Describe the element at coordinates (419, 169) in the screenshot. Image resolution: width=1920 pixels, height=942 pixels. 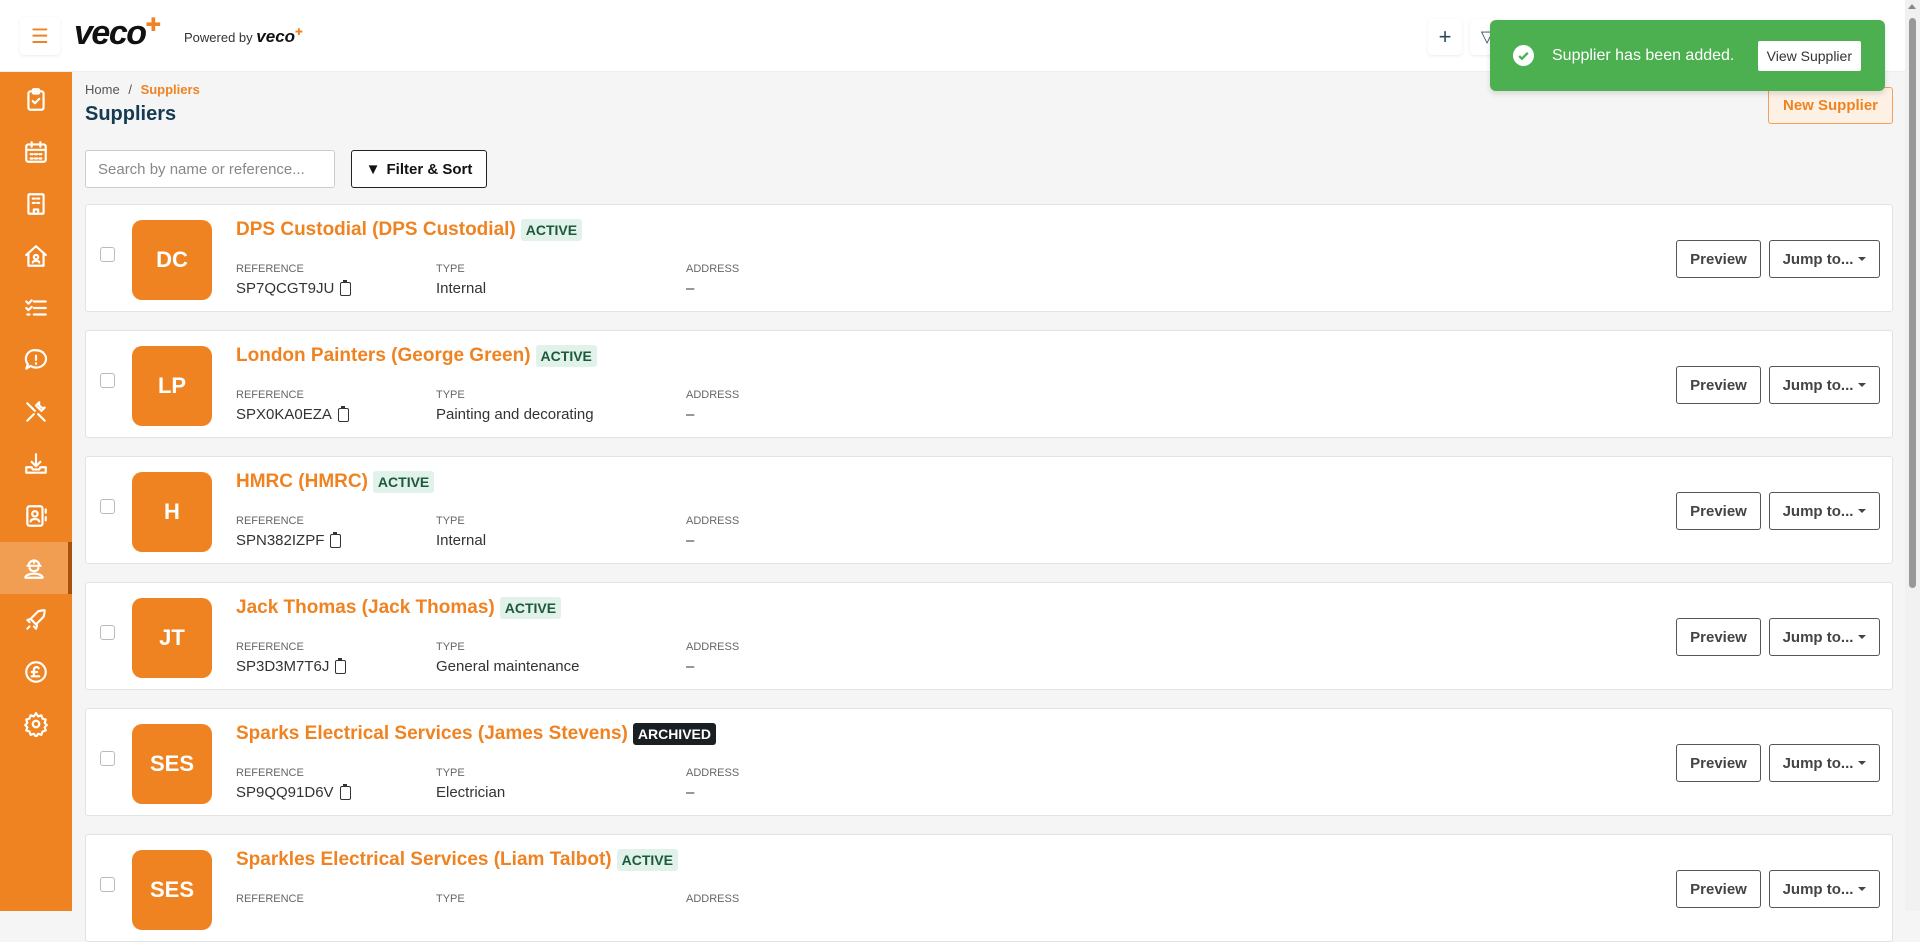
I see `filter-sort-button: ▼ Filter & Sort` at that location.